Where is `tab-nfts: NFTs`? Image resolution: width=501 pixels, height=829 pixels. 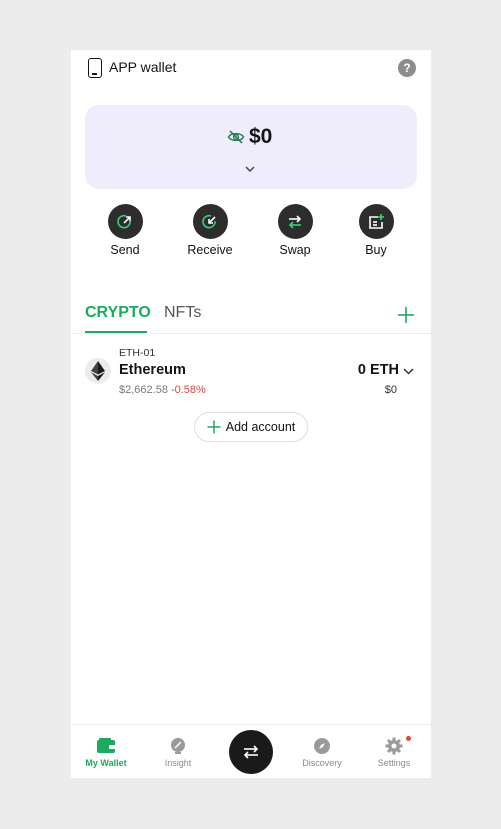 tab-nfts: NFTs is located at coordinates (182, 313).